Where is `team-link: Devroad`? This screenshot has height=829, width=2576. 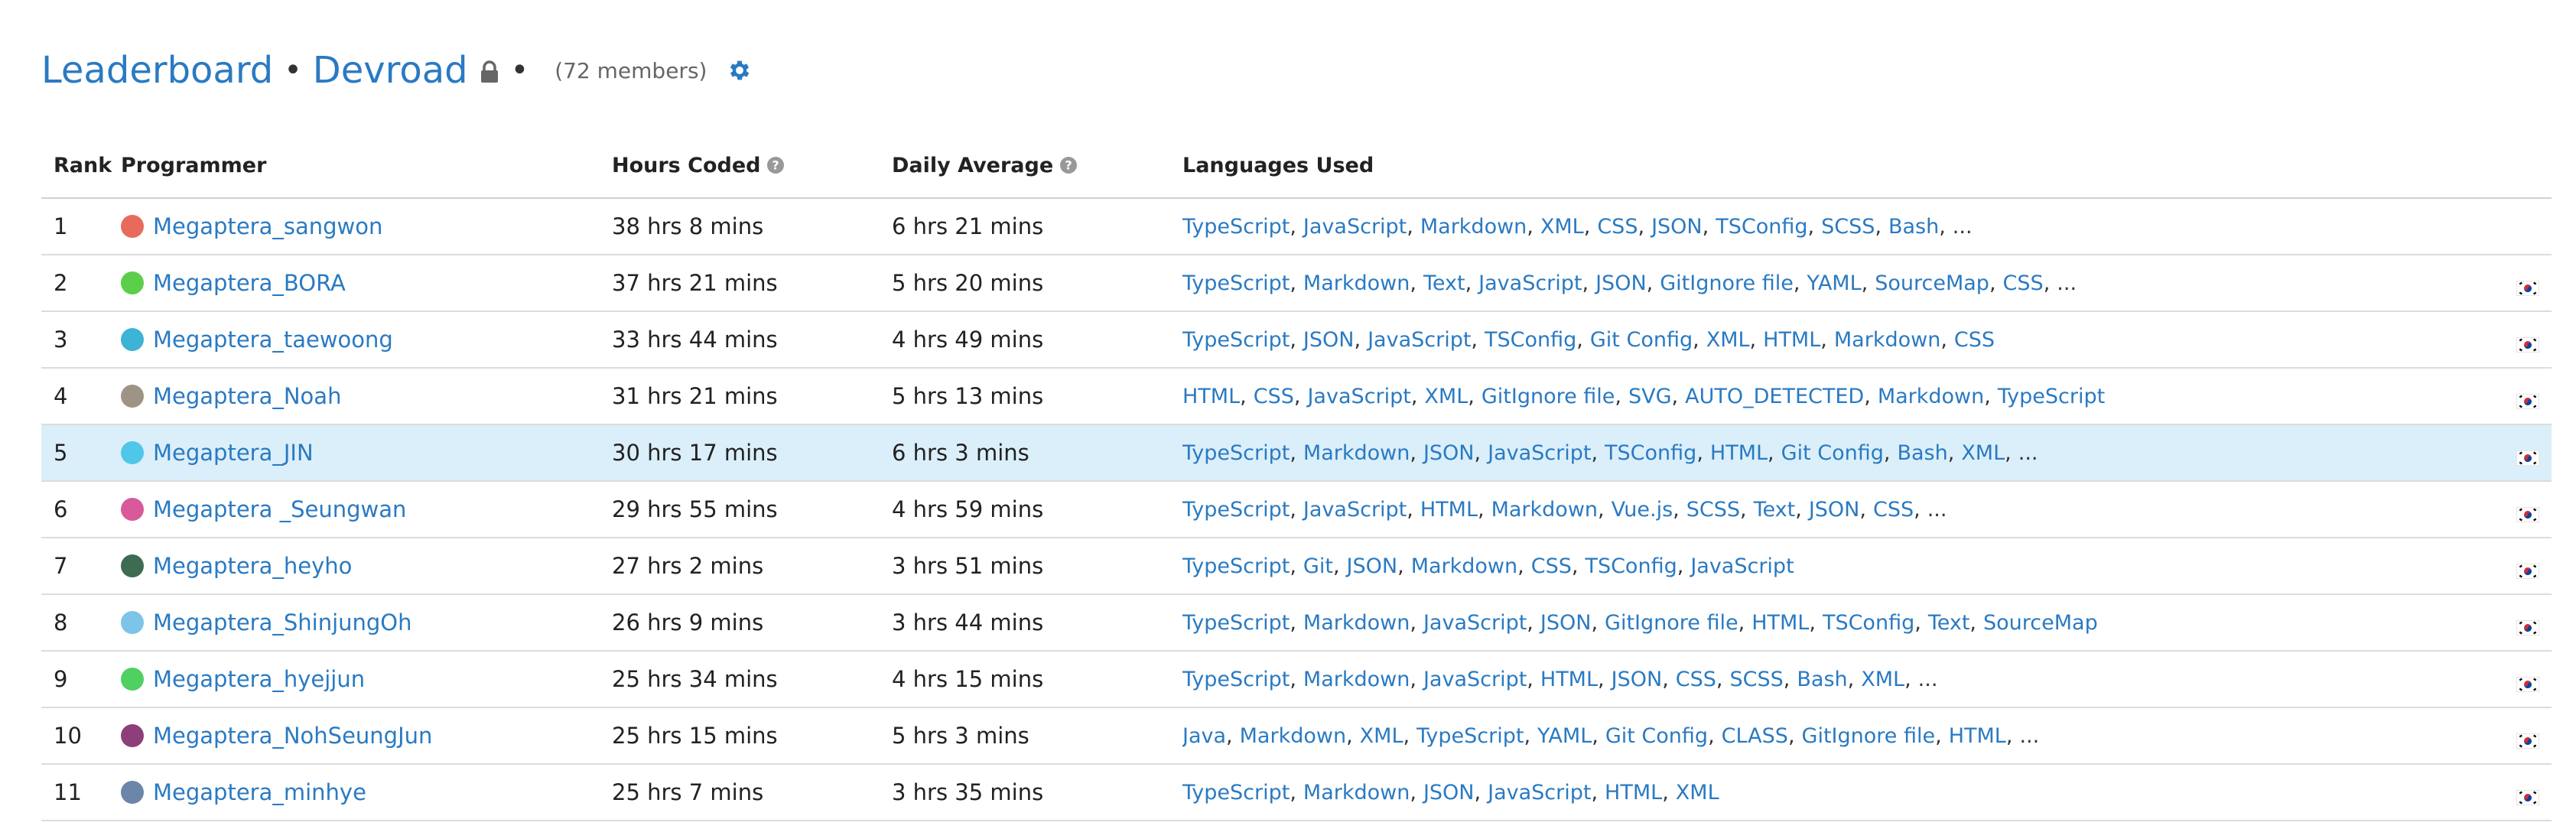 team-link: Devroad is located at coordinates (390, 70).